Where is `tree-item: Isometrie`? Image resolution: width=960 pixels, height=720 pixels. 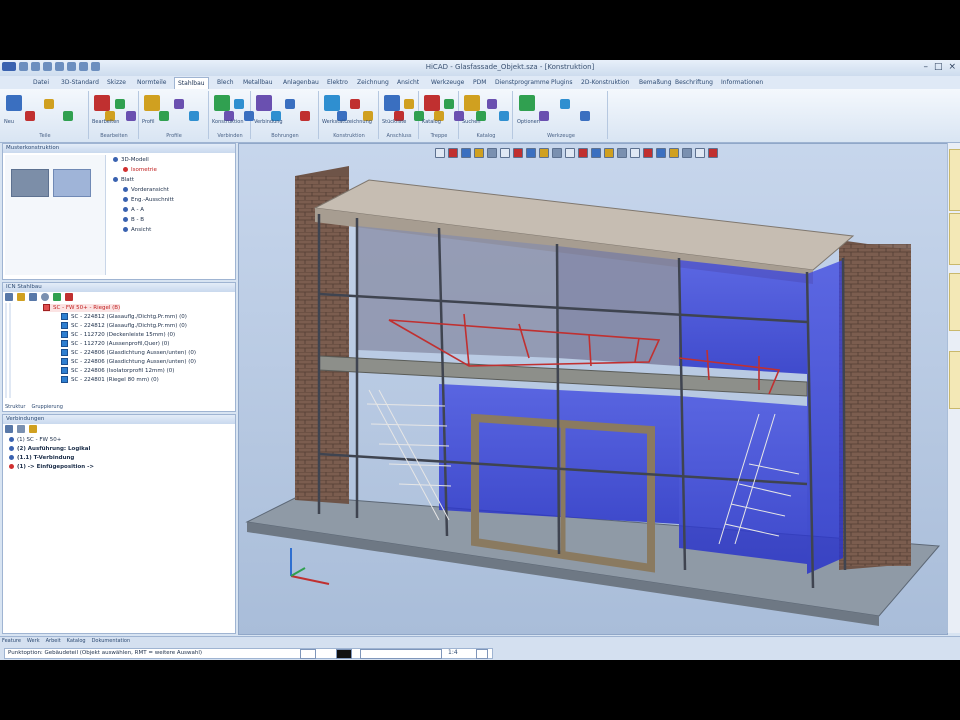
tree-item: Isometrie is located at coordinates (140, 170).